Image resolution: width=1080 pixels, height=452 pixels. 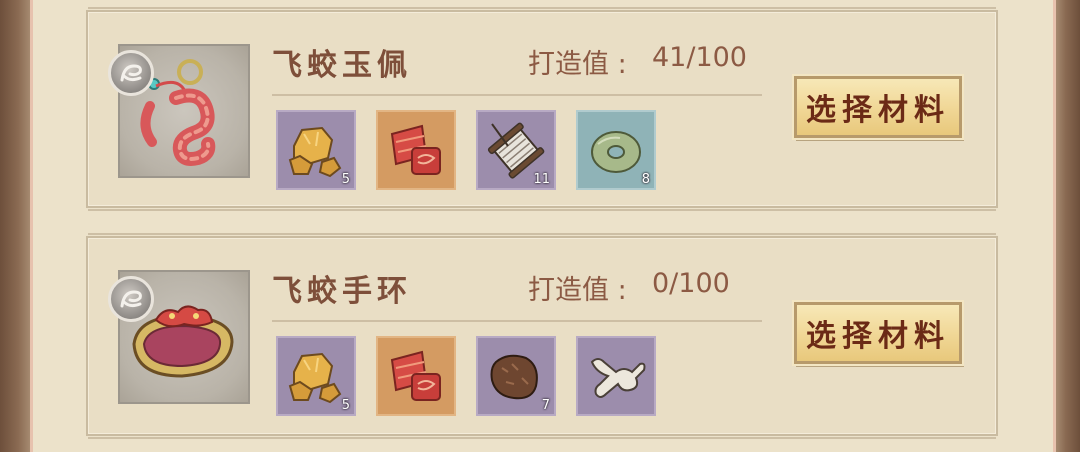 I want to click on left-frame, so click(x=15, y=226).